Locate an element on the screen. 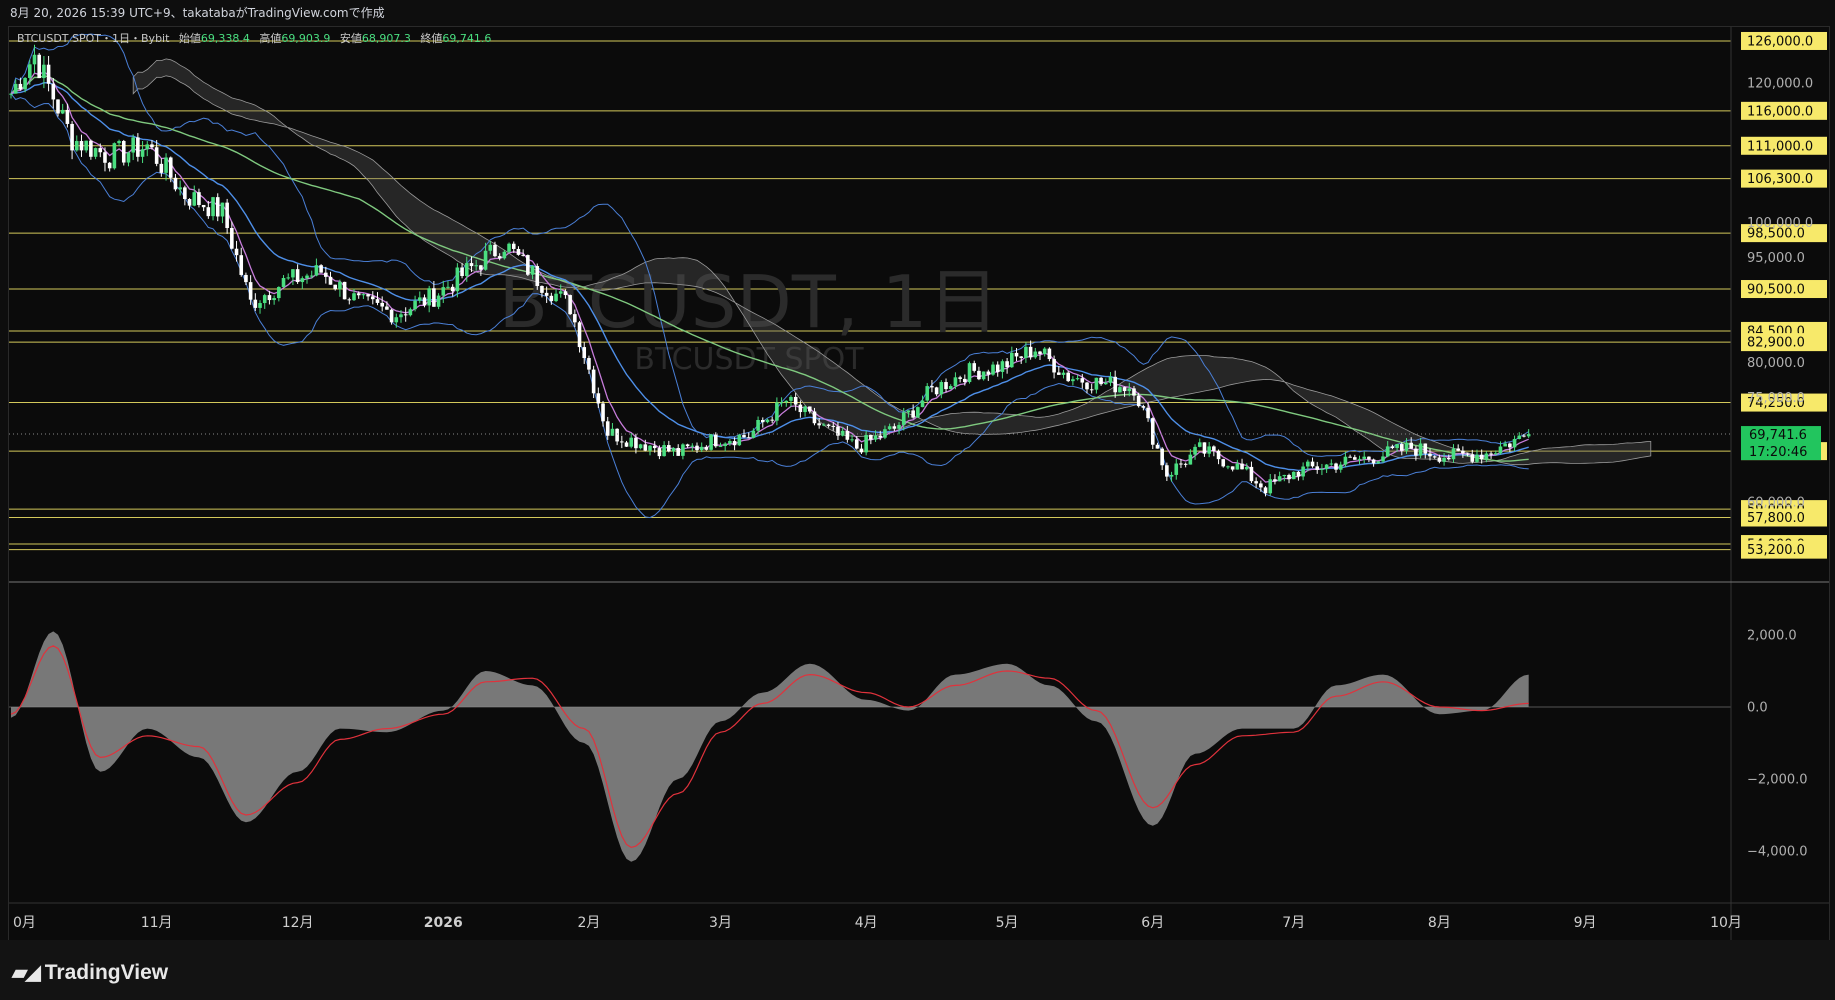 The width and height of the screenshot is (1835, 1000). level-label: 106,300.0 is located at coordinates (1780, 179).